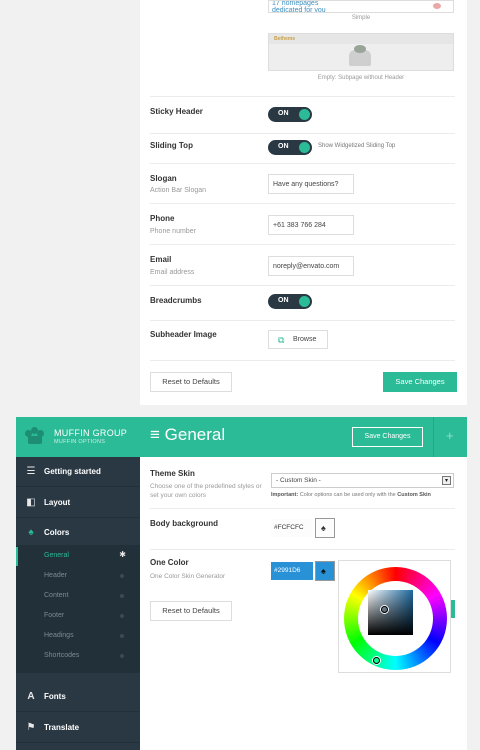 The width and height of the screenshot is (480, 750). What do you see at coordinates (31, 502) in the screenshot?
I see `layout-icon: ◧` at bounding box center [31, 502].